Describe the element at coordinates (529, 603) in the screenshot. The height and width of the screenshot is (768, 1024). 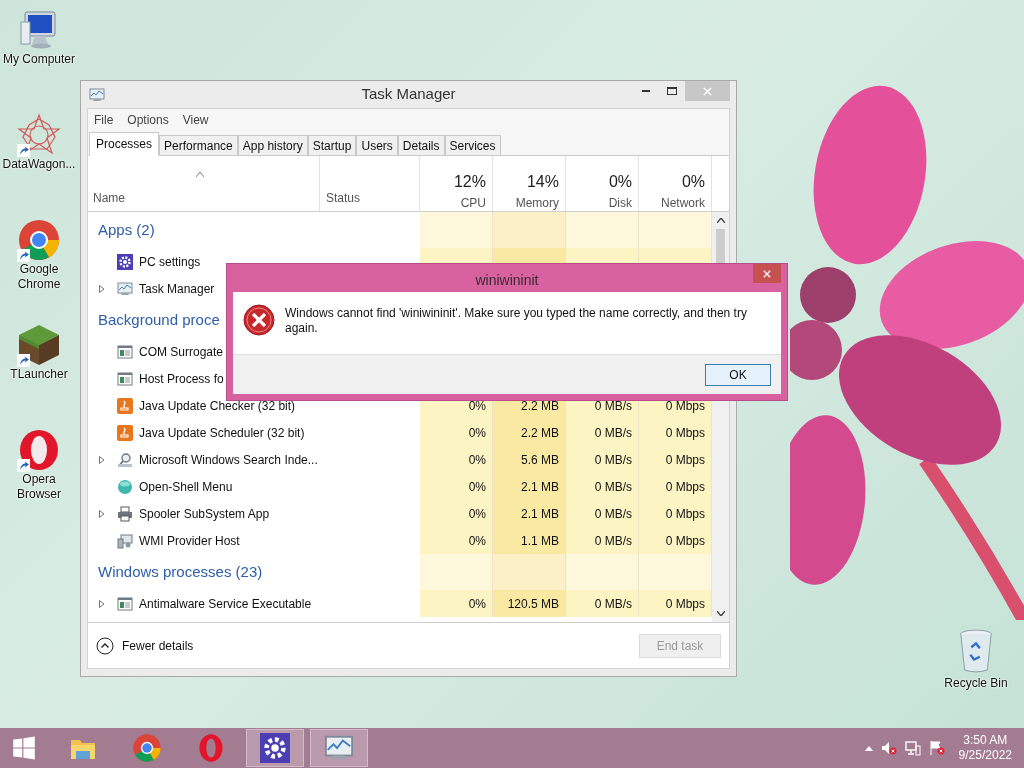
I see `table-cell: 120.5 MB` at that location.